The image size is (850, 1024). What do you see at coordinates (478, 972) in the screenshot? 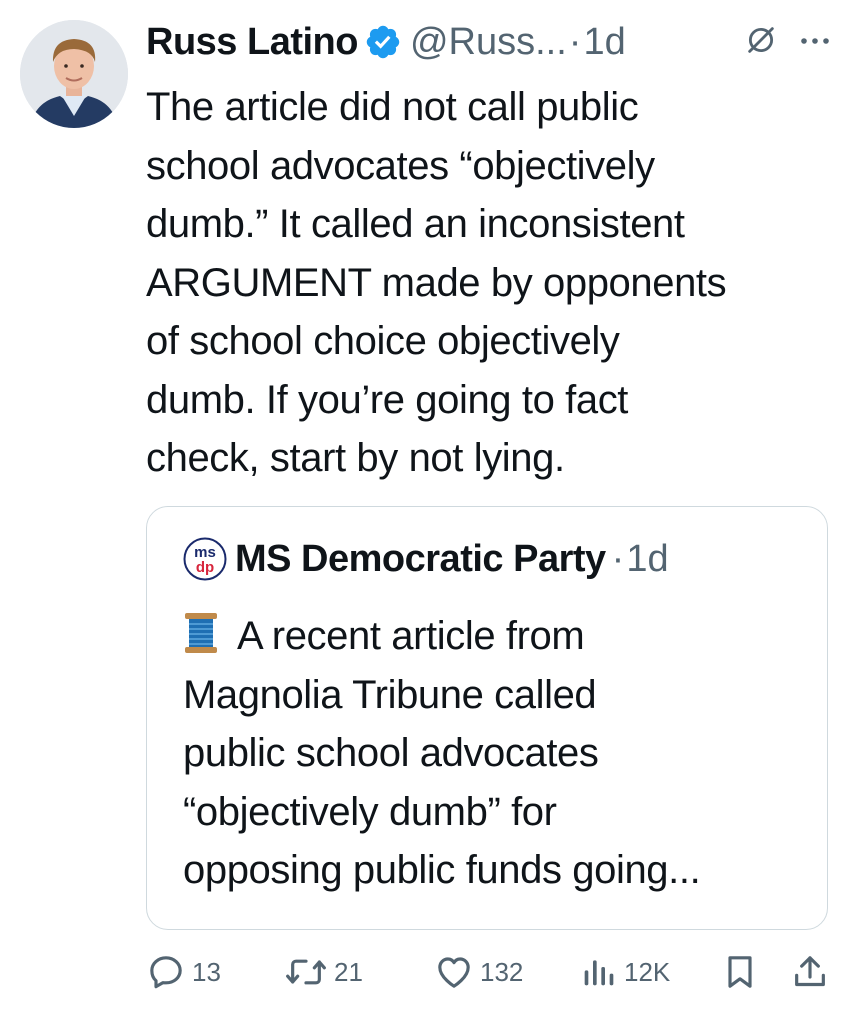
I see `like-button: 132` at bounding box center [478, 972].